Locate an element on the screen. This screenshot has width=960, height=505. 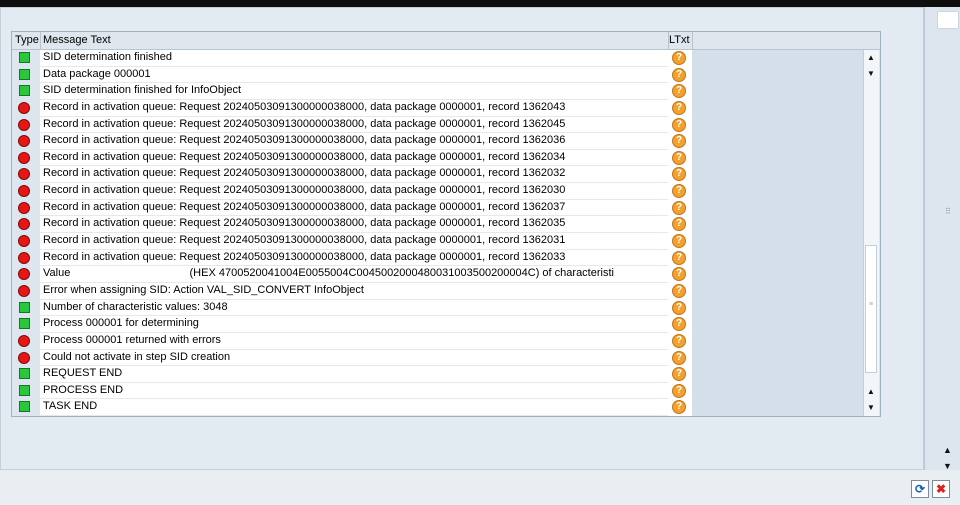
table-row: Process 000001 returned with errors? is located at coordinates (446, 341).